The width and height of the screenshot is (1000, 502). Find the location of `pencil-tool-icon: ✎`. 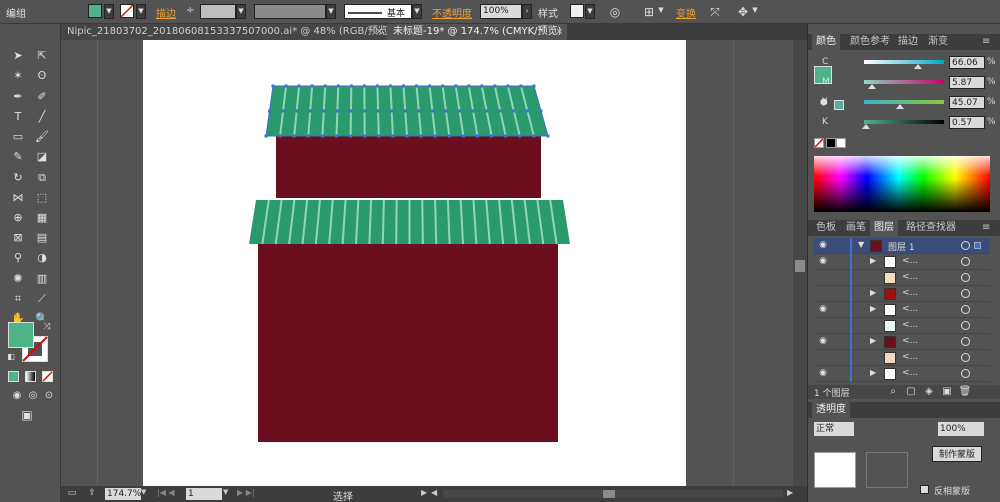

pencil-tool-icon: ✎ is located at coordinates (18, 157).